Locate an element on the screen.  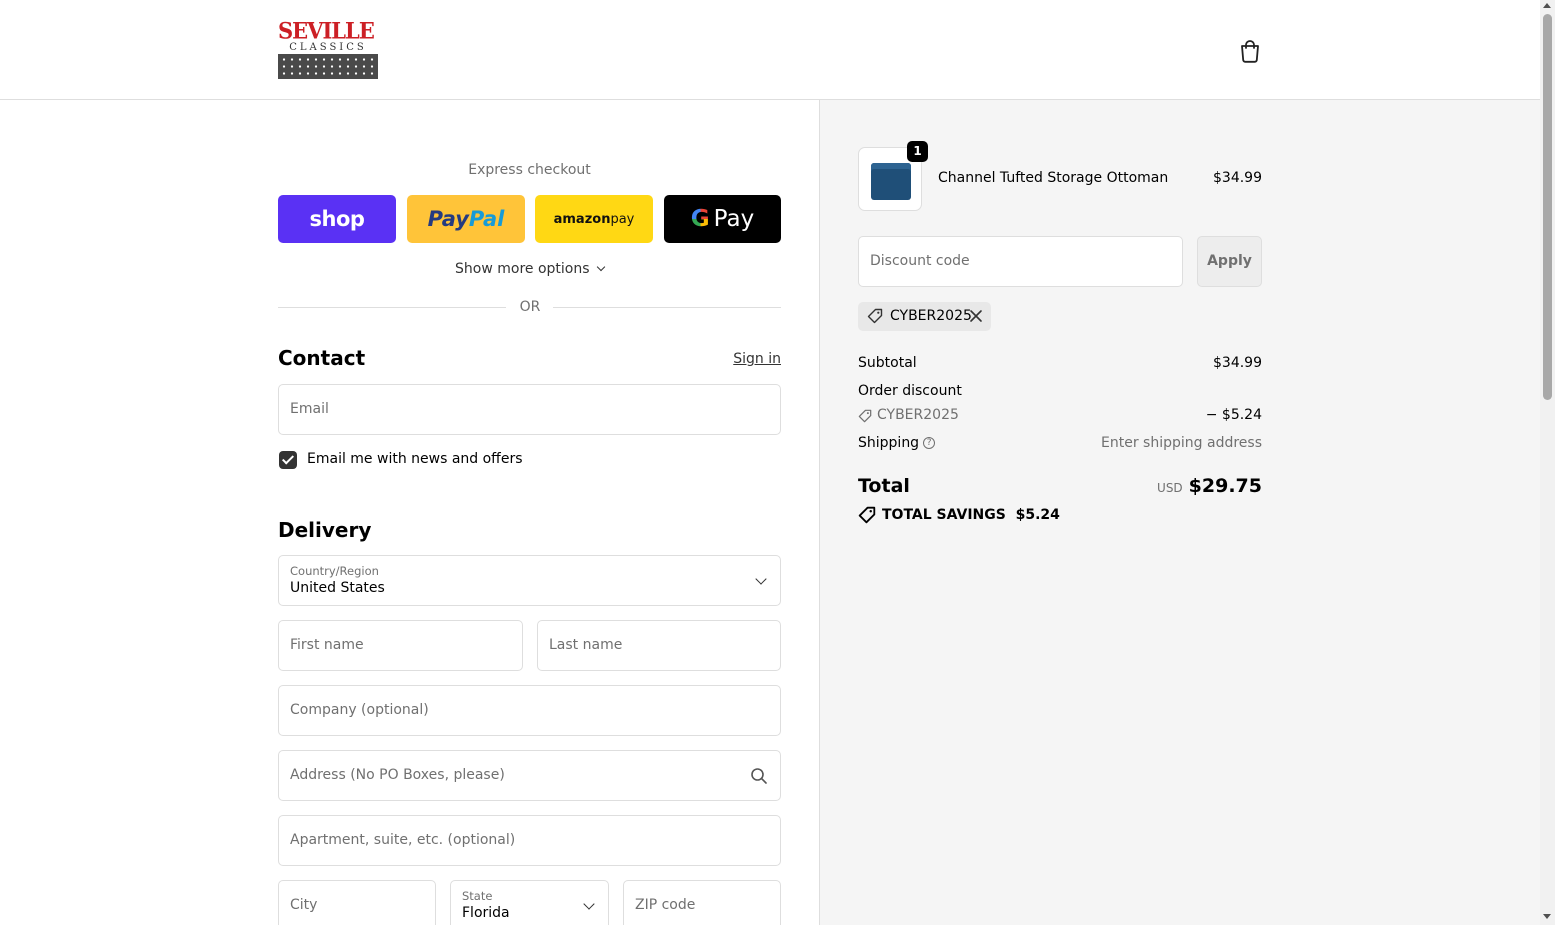
ottoman-image is located at coordinates (891, 181).